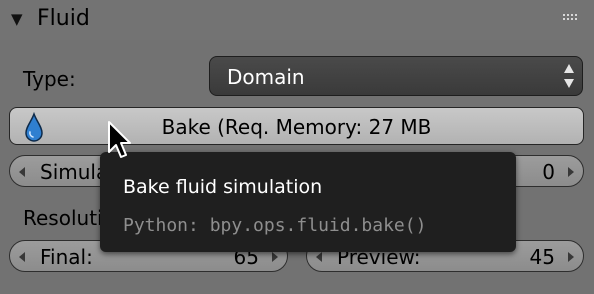 This screenshot has height=294, width=594. Describe the element at coordinates (223, 187) in the screenshot. I see `tooltip-title: Bake fluid simulation` at that location.